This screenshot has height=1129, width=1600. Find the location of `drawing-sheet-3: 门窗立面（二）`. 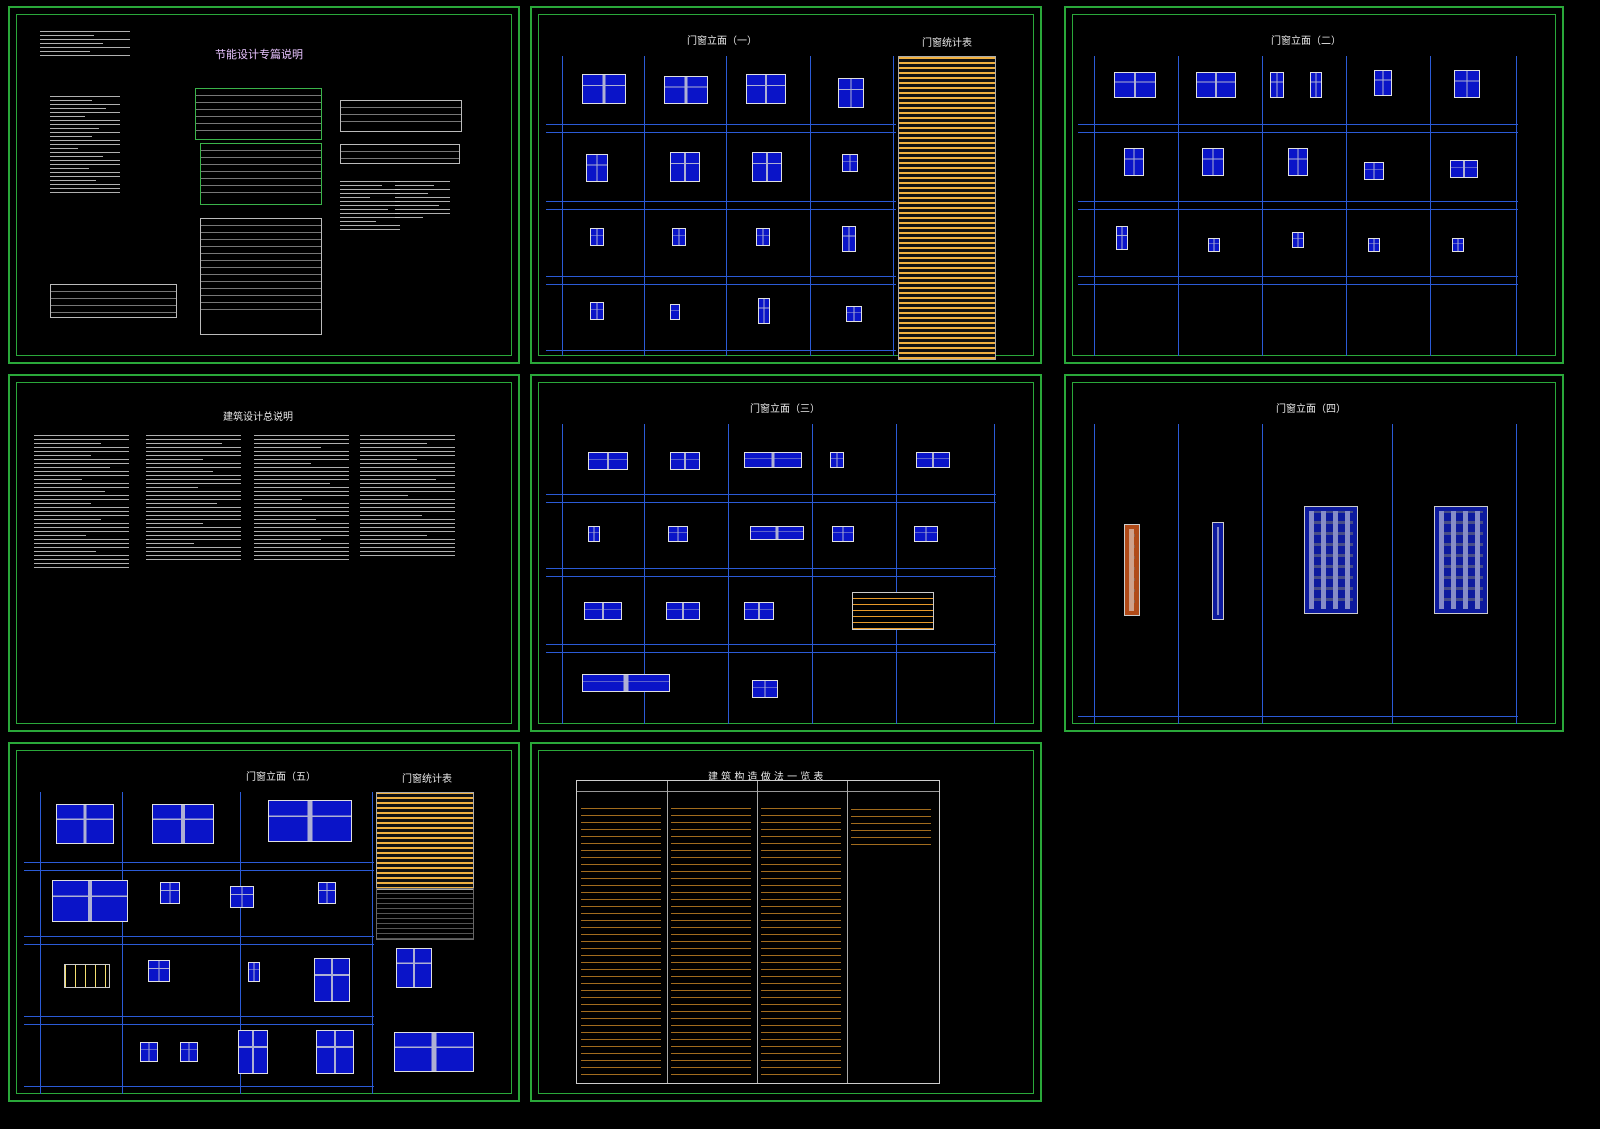

drawing-sheet-3: 门窗立面（二） is located at coordinates (1314, 185).